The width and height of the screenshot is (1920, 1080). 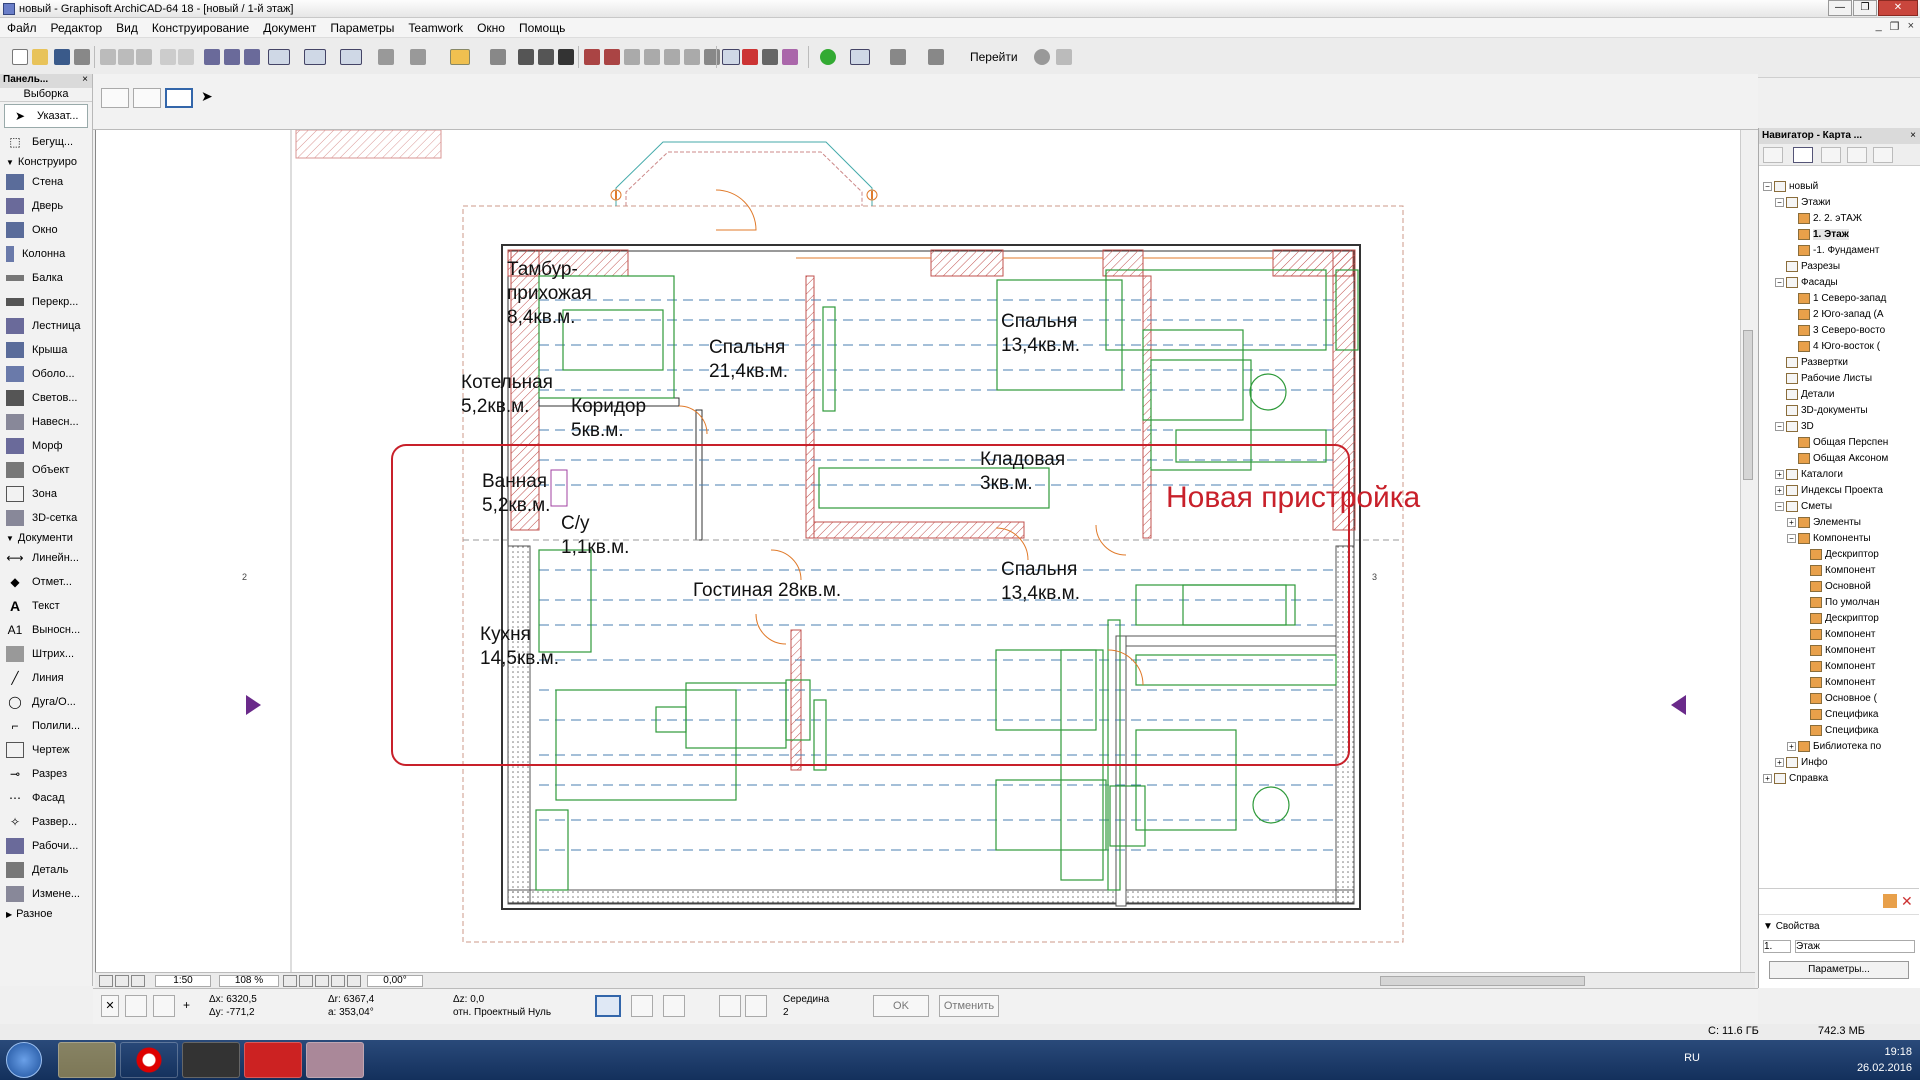 What do you see at coordinates (1692, 1058) in the screenshot?
I see `language-indicator: RU` at bounding box center [1692, 1058].